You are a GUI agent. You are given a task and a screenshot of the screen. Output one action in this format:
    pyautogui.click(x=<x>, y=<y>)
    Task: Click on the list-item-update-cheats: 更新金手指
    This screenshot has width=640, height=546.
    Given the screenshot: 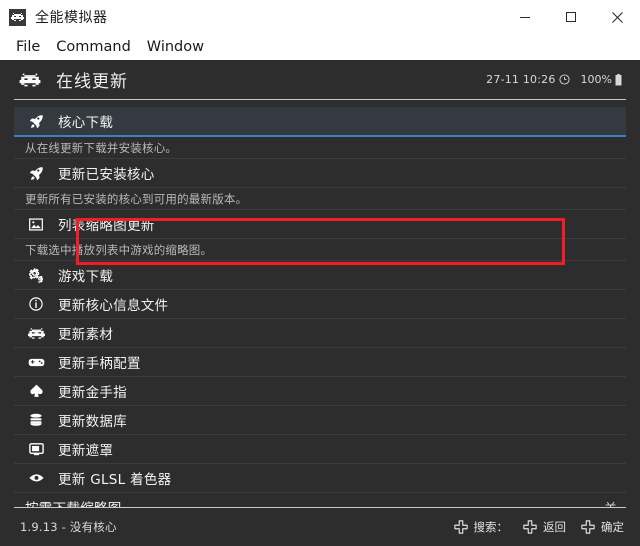 What is the action you would take?
    pyautogui.click(x=320, y=391)
    